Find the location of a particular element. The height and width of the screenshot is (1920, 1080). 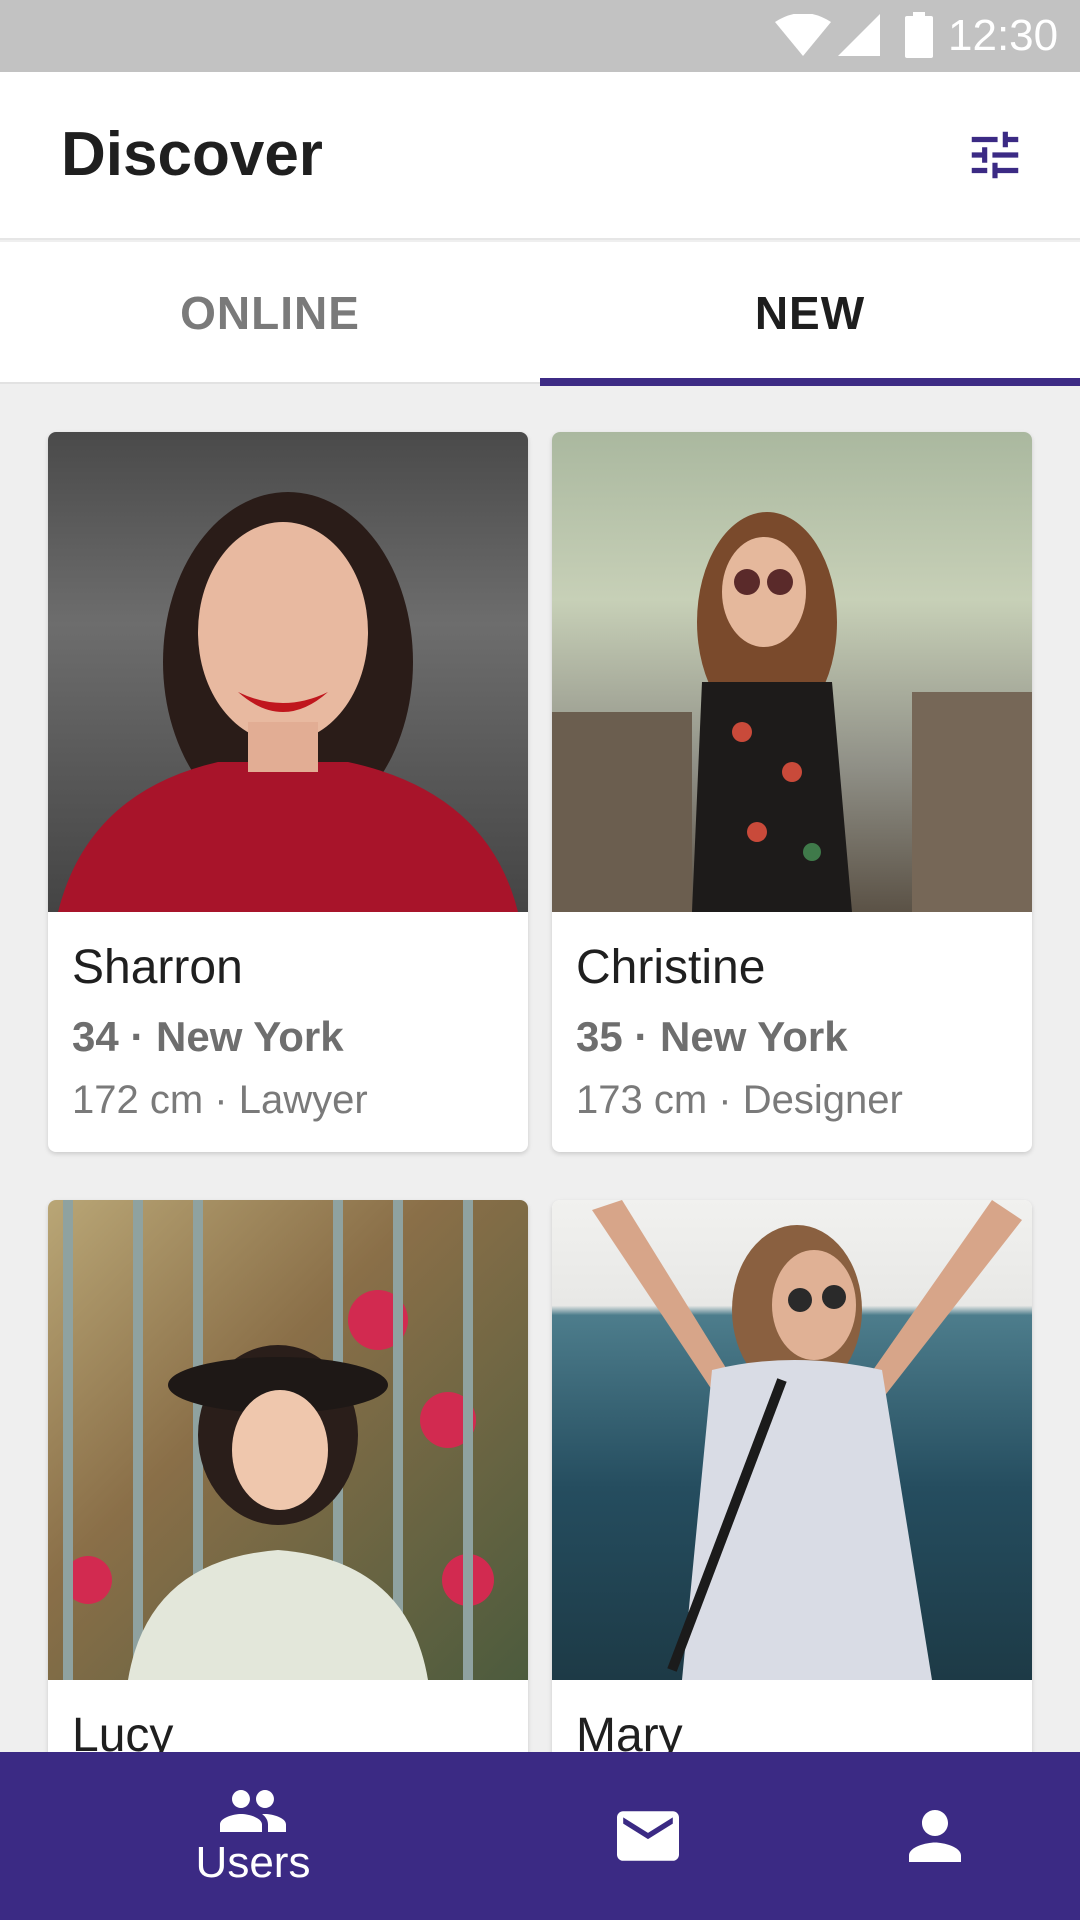

tab-bar: ONLINE NEW is located at coordinates (540, 314).